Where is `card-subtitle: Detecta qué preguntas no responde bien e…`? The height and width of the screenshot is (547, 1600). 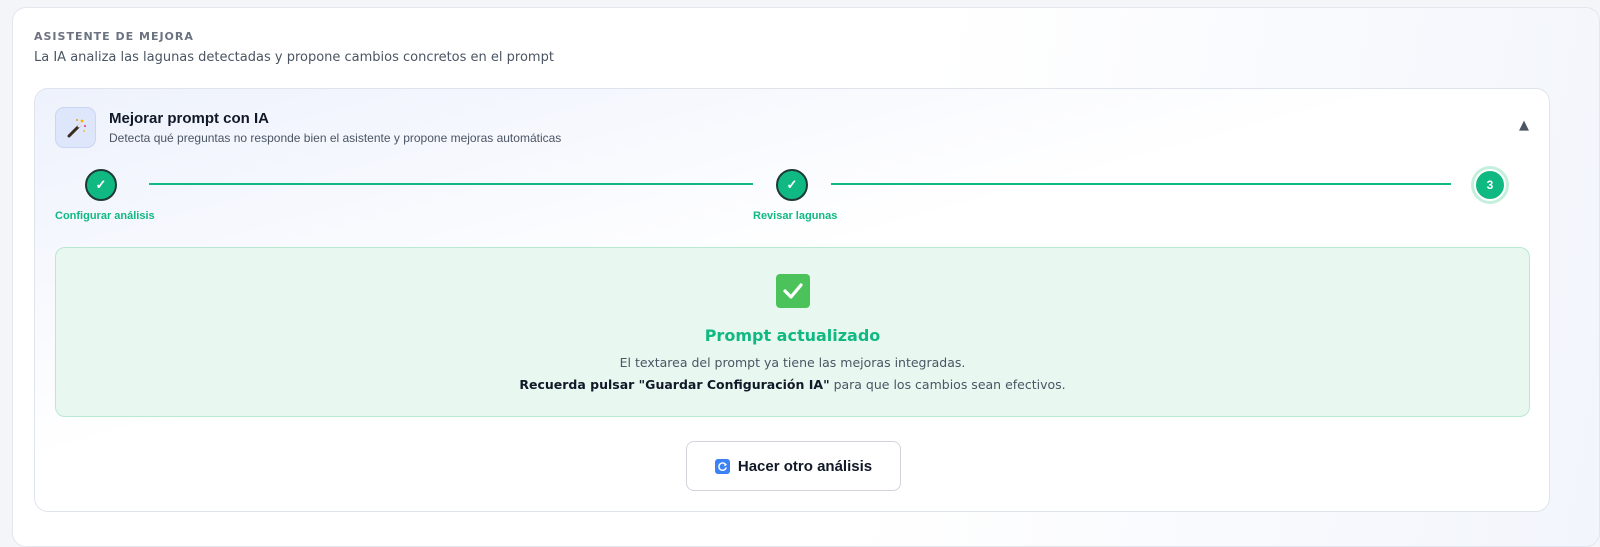
card-subtitle: Detecta qué preguntas no responde bien e… is located at coordinates (335, 138).